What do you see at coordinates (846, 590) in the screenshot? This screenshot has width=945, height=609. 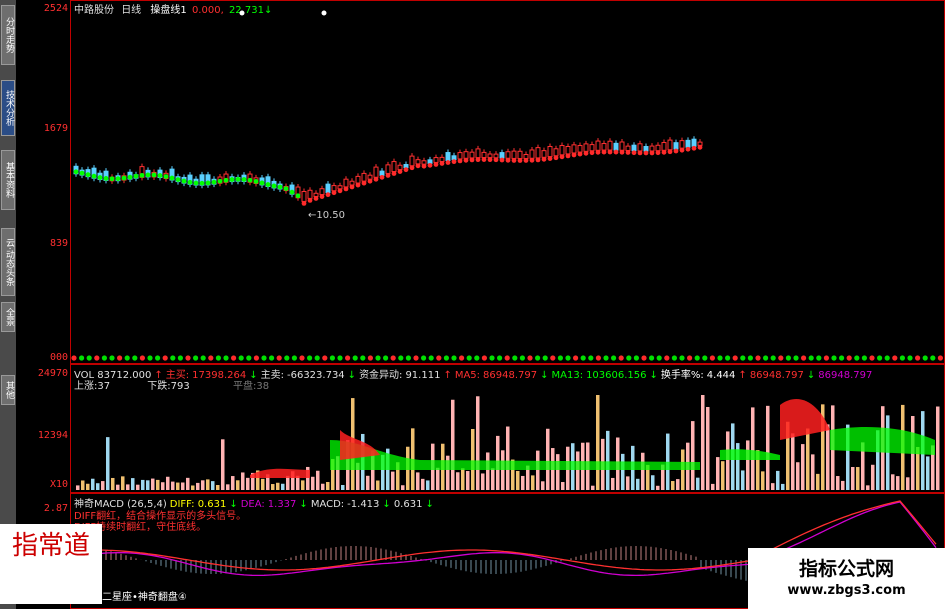 I see `site-url: www.zbgs3.com` at bounding box center [846, 590].